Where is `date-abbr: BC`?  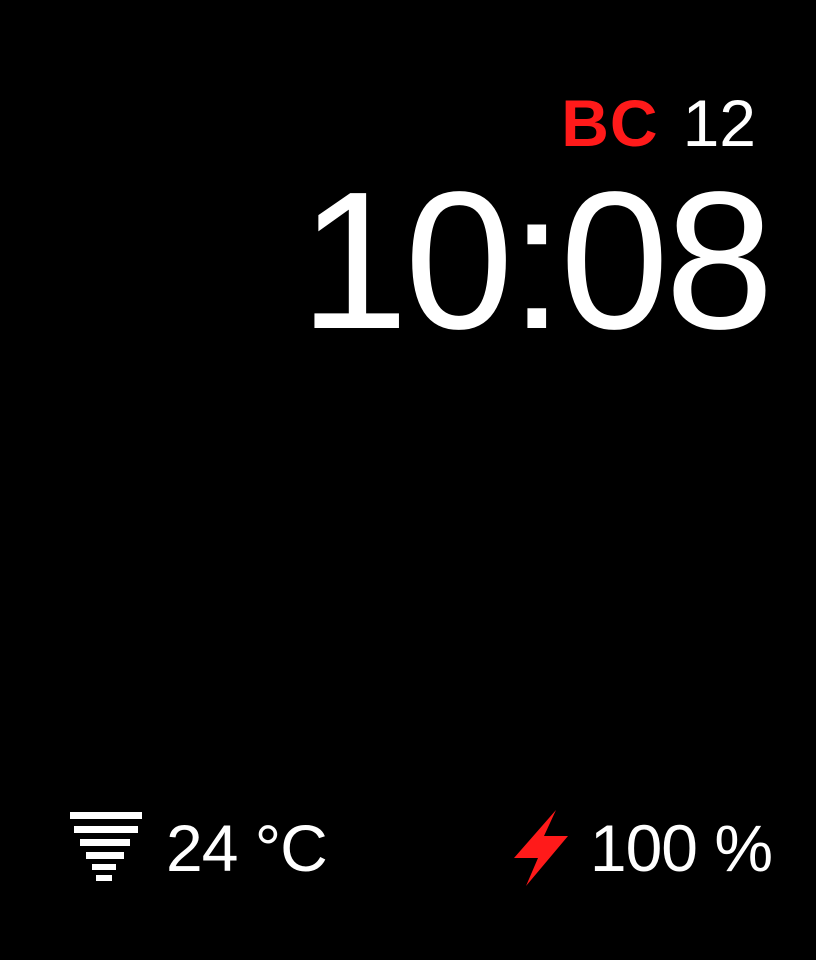
date-abbr: BC is located at coordinates (610, 123).